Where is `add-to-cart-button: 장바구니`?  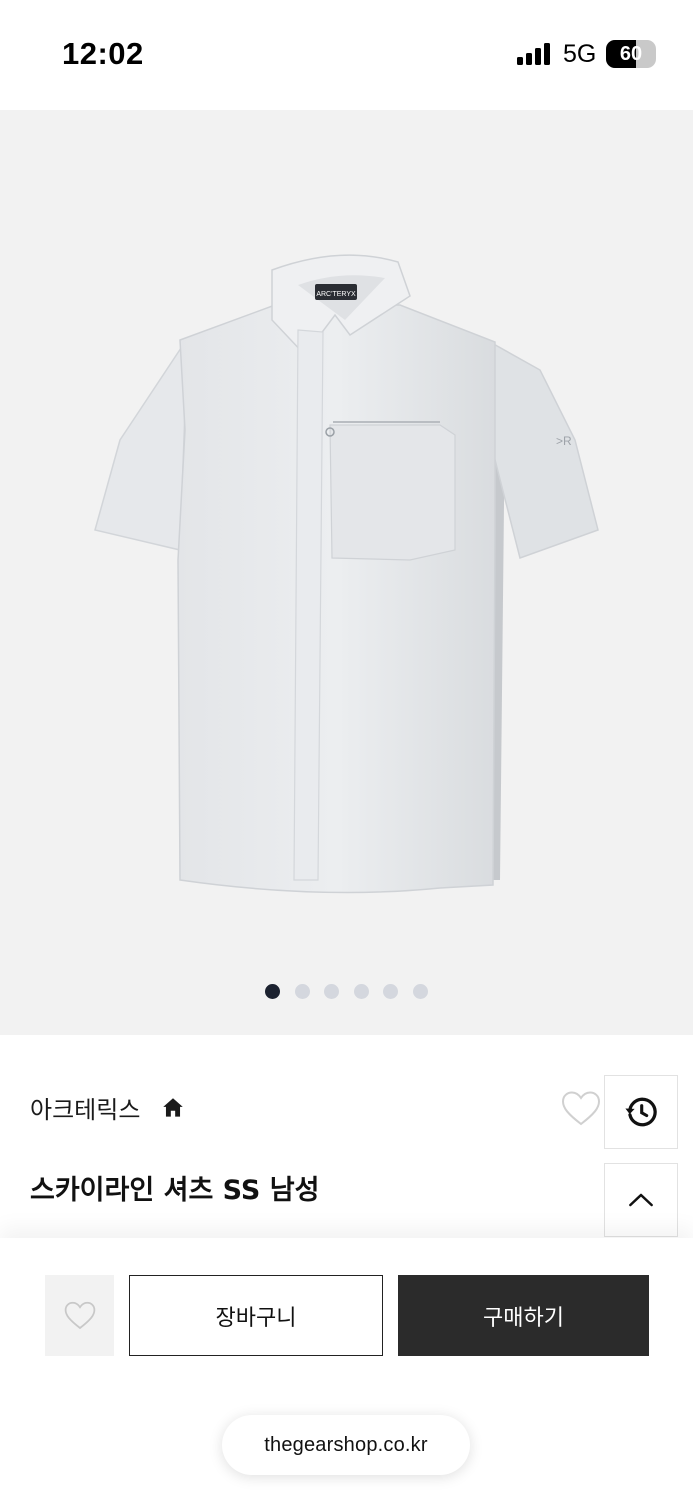
add-to-cart-button: 장바구니 is located at coordinates (256, 1315).